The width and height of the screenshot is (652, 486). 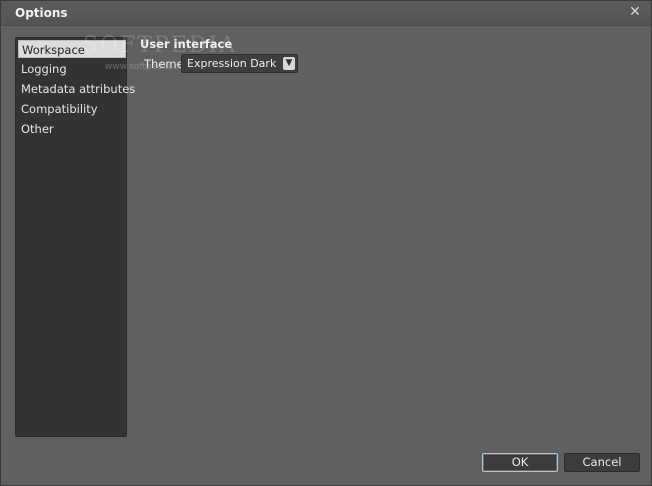 What do you see at coordinates (635, 12) in the screenshot?
I see `close-icon: ✕` at bounding box center [635, 12].